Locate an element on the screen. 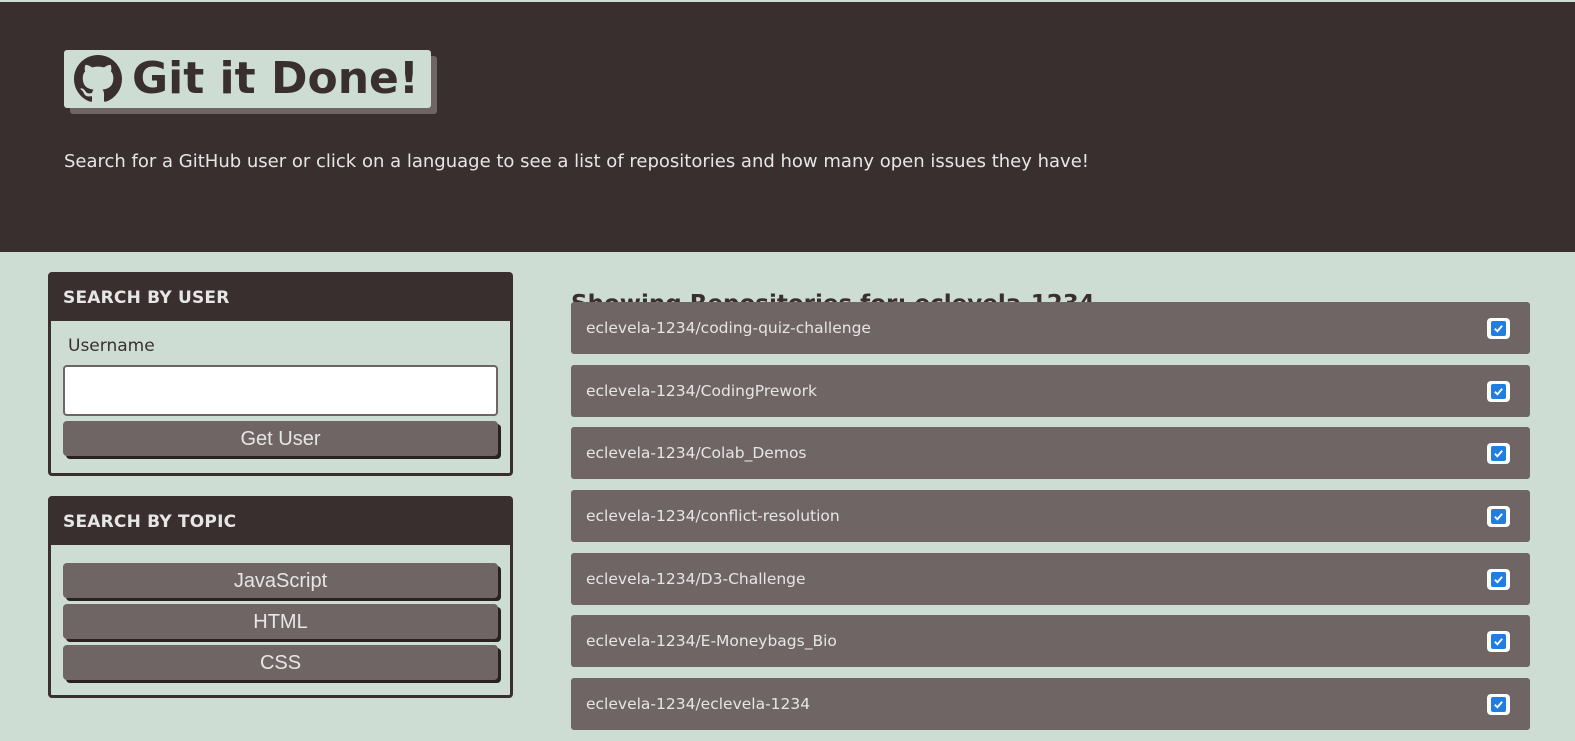 The image size is (1575, 741). search-by-user-heading: SEARCH BY USER is located at coordinates (280, 298).